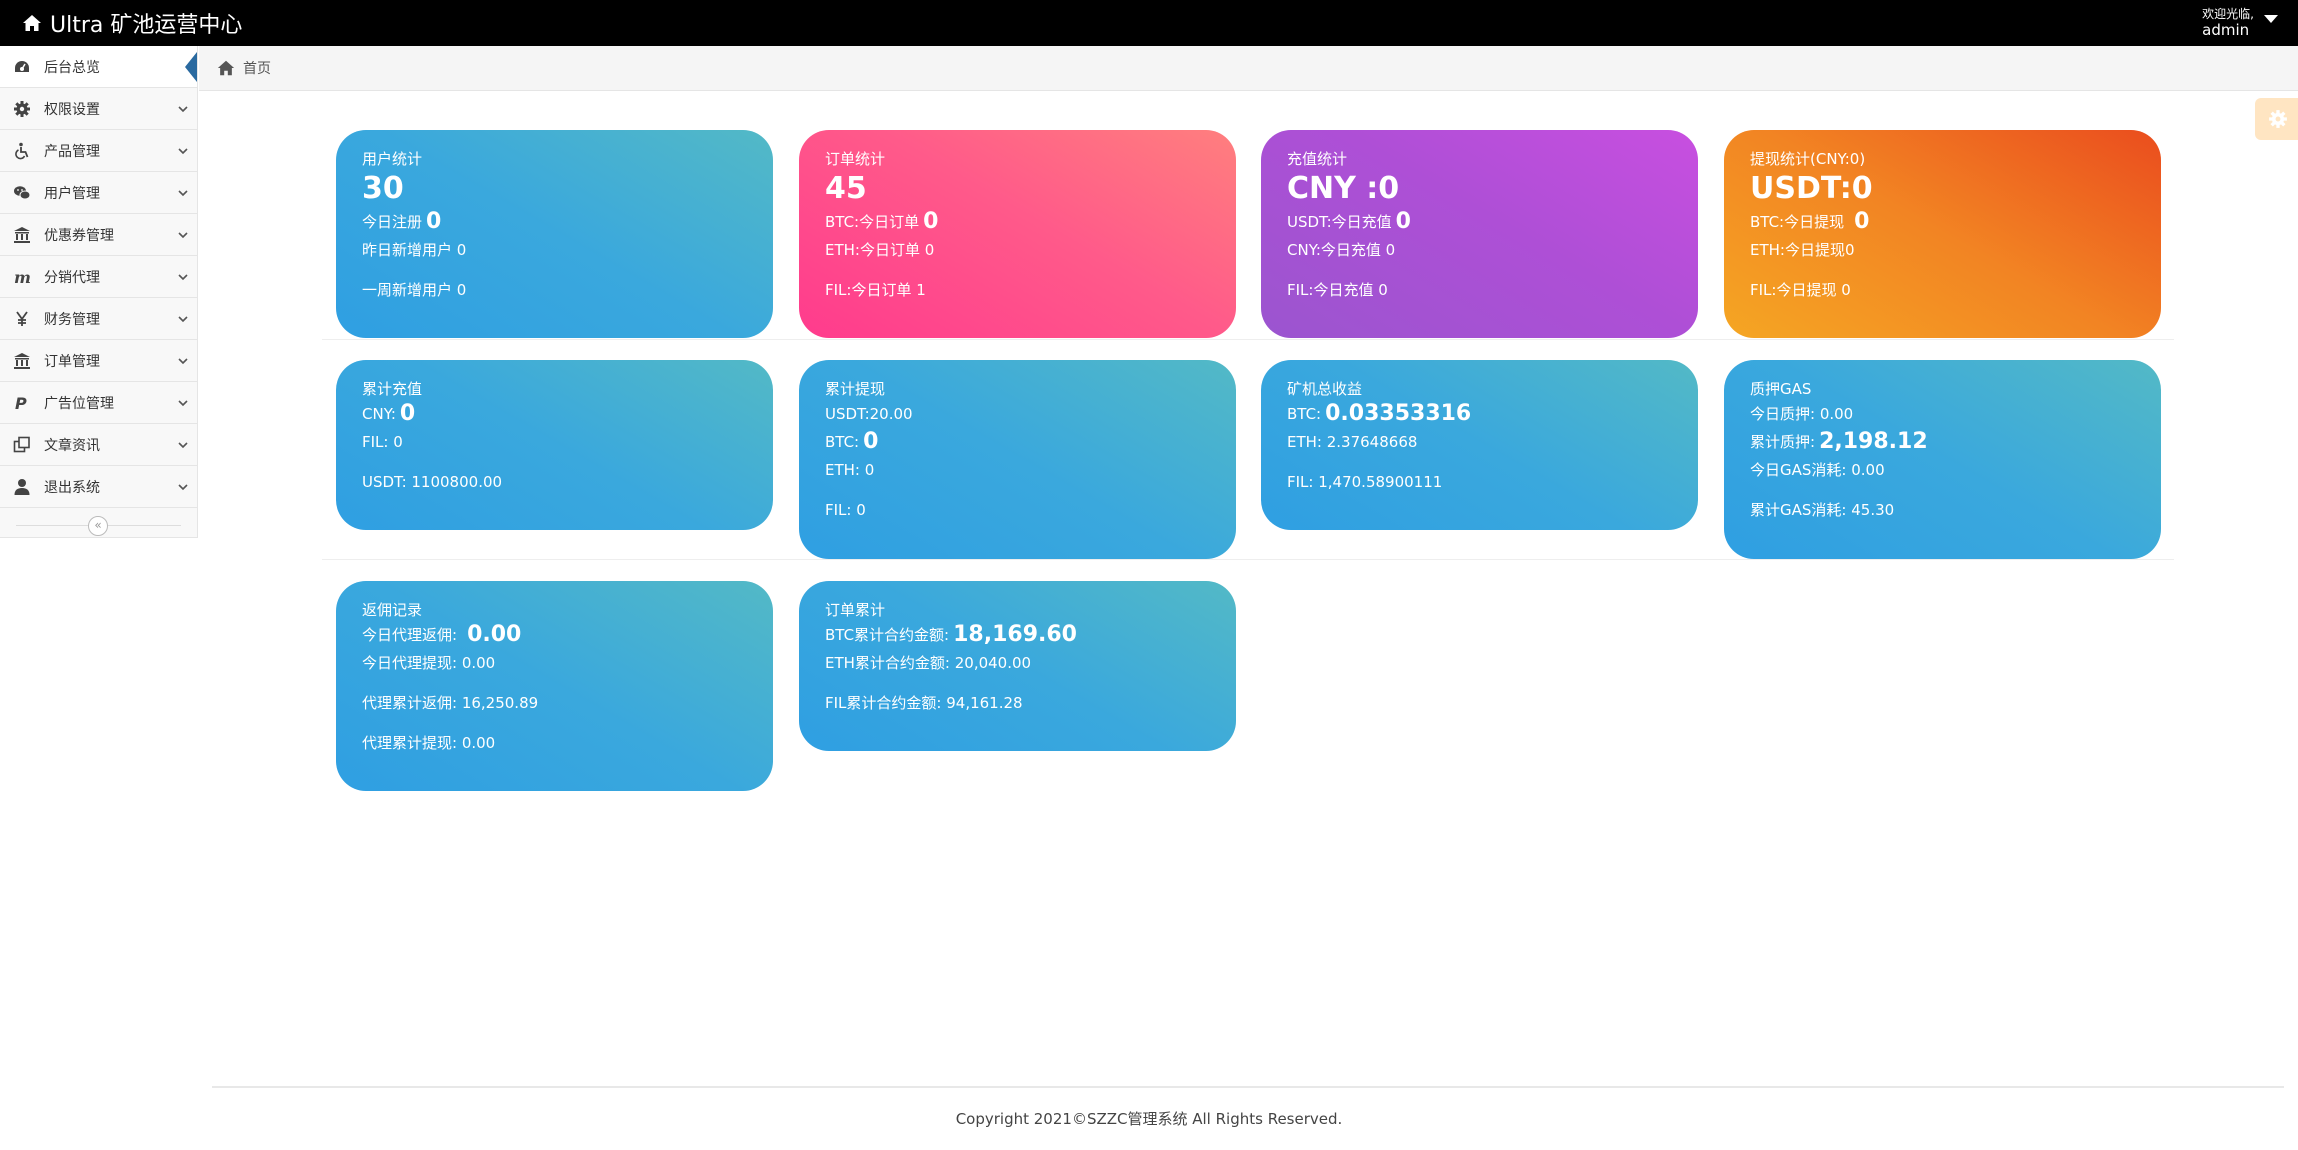  What do you see at coordinates (1822, 510) in the screenshot?
I see `card-line: 累计GAS消耗: 45.30` at bounding box center [1822, 510].